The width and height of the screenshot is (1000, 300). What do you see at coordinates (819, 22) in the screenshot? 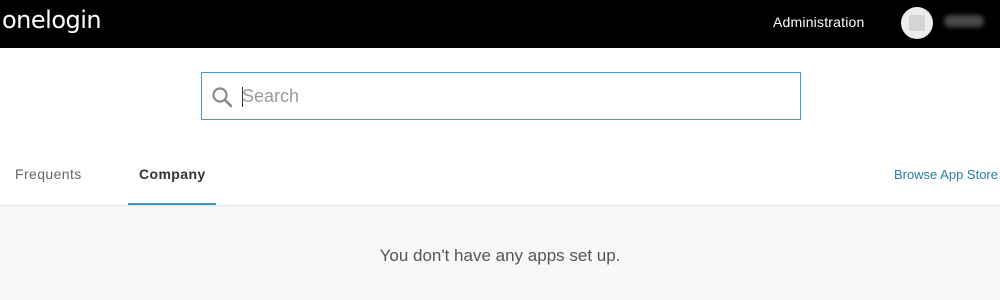
I see `administration-link: Administration` at bounding box center [819, 22].